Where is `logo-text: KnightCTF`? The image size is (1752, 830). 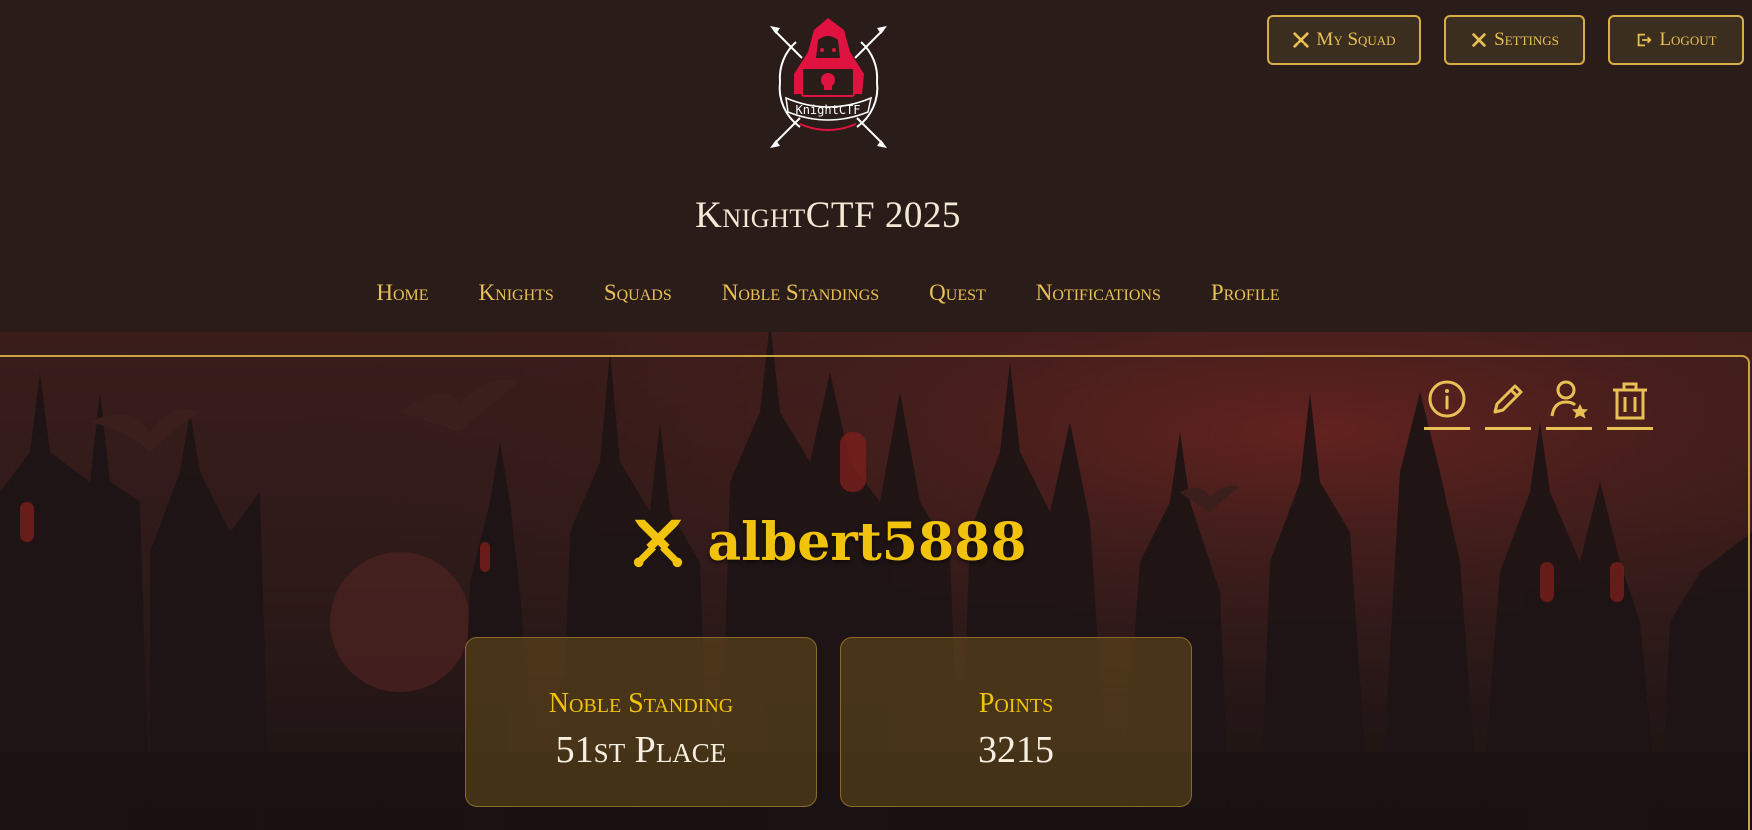
logo-text: KnightCTF is located at coordinates (827, 110).